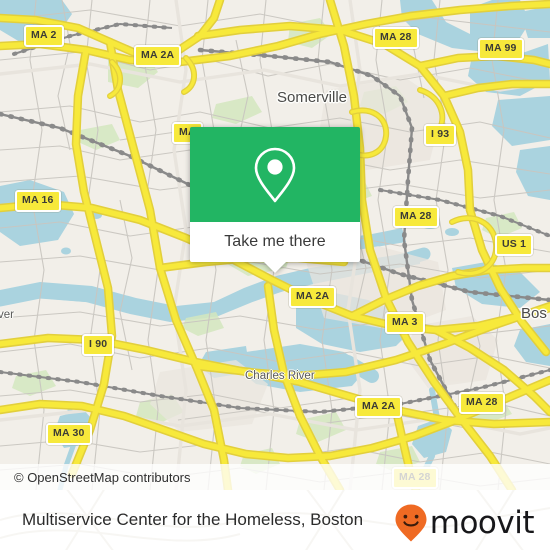  Describe the element at coordinates (440, 135) in the screenshot. I see `road-shield: I 93` at that location.